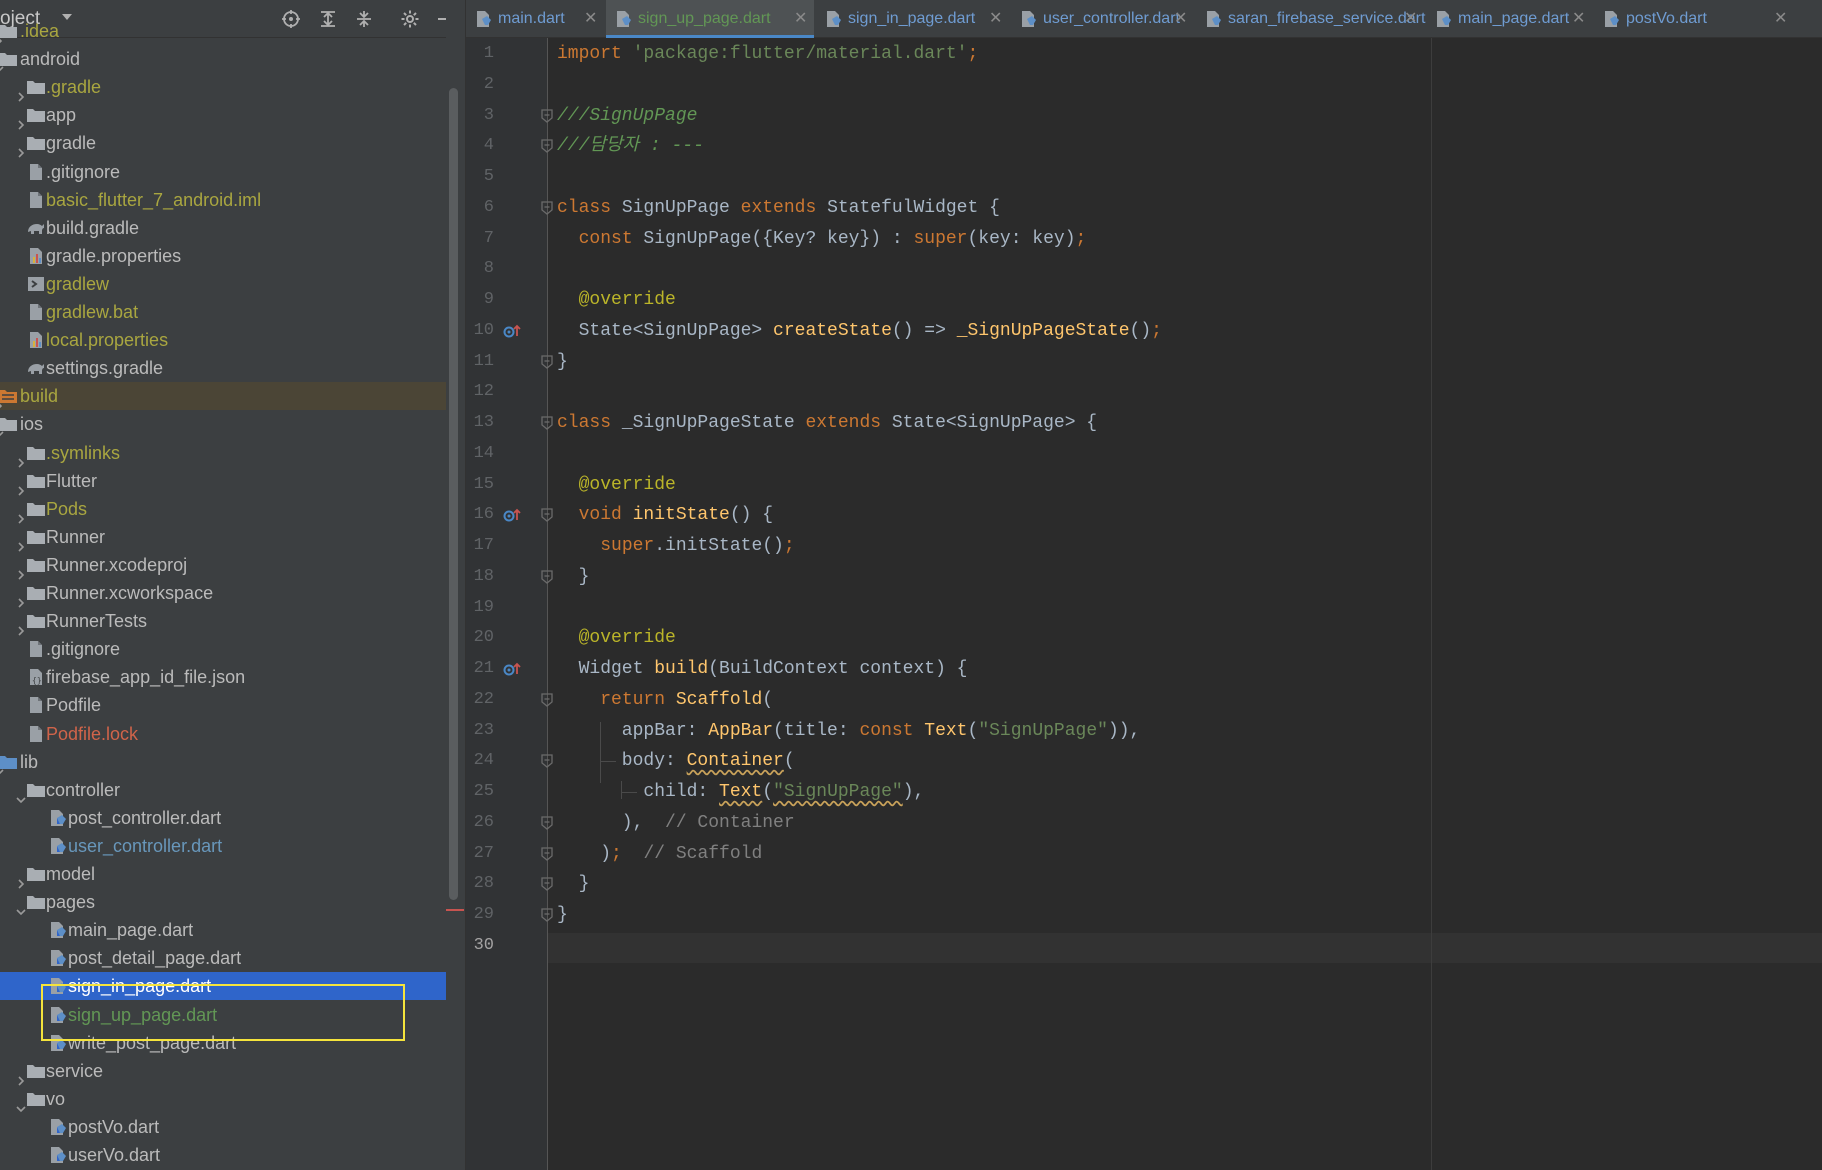 This screenshot has width=1822, height=1170. I want to click on tree-item: .gradle, so click(223, 87).